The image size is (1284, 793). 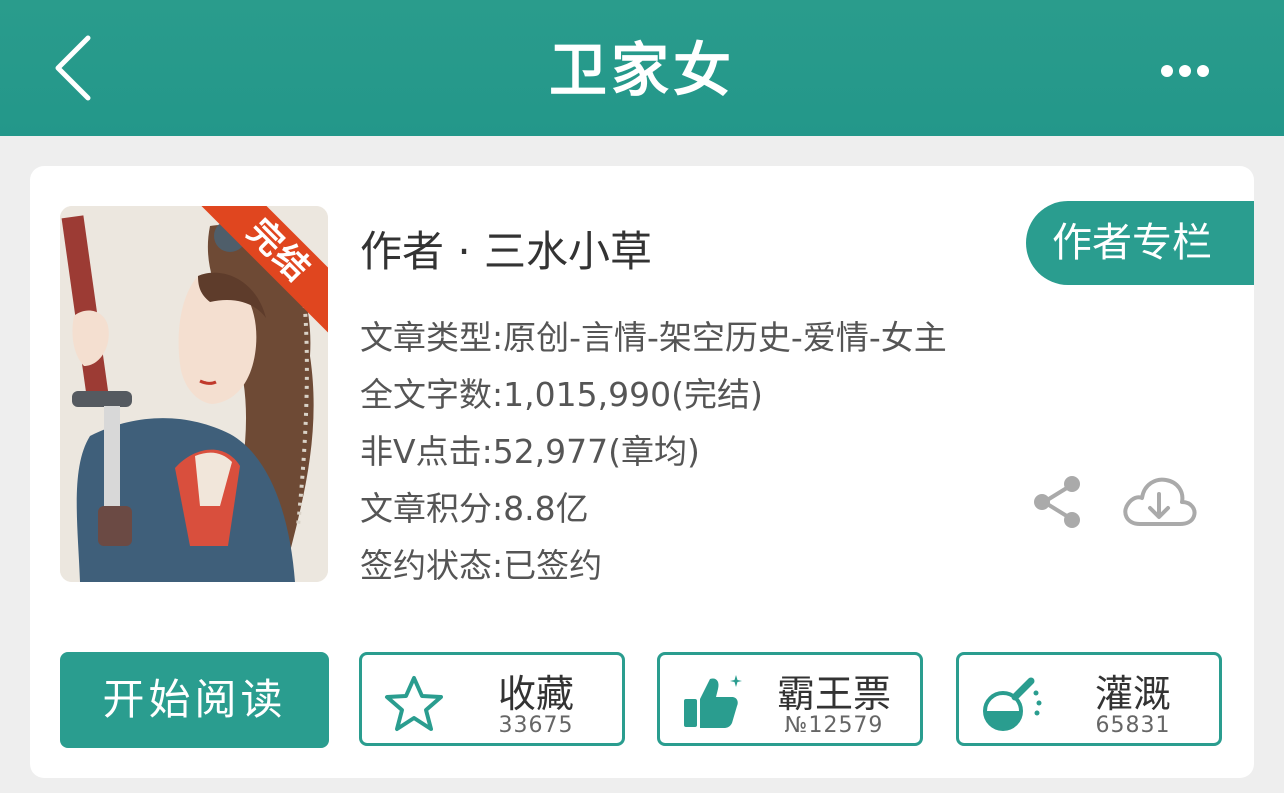 I want to click on download-button, so click(x=1159, y=502).